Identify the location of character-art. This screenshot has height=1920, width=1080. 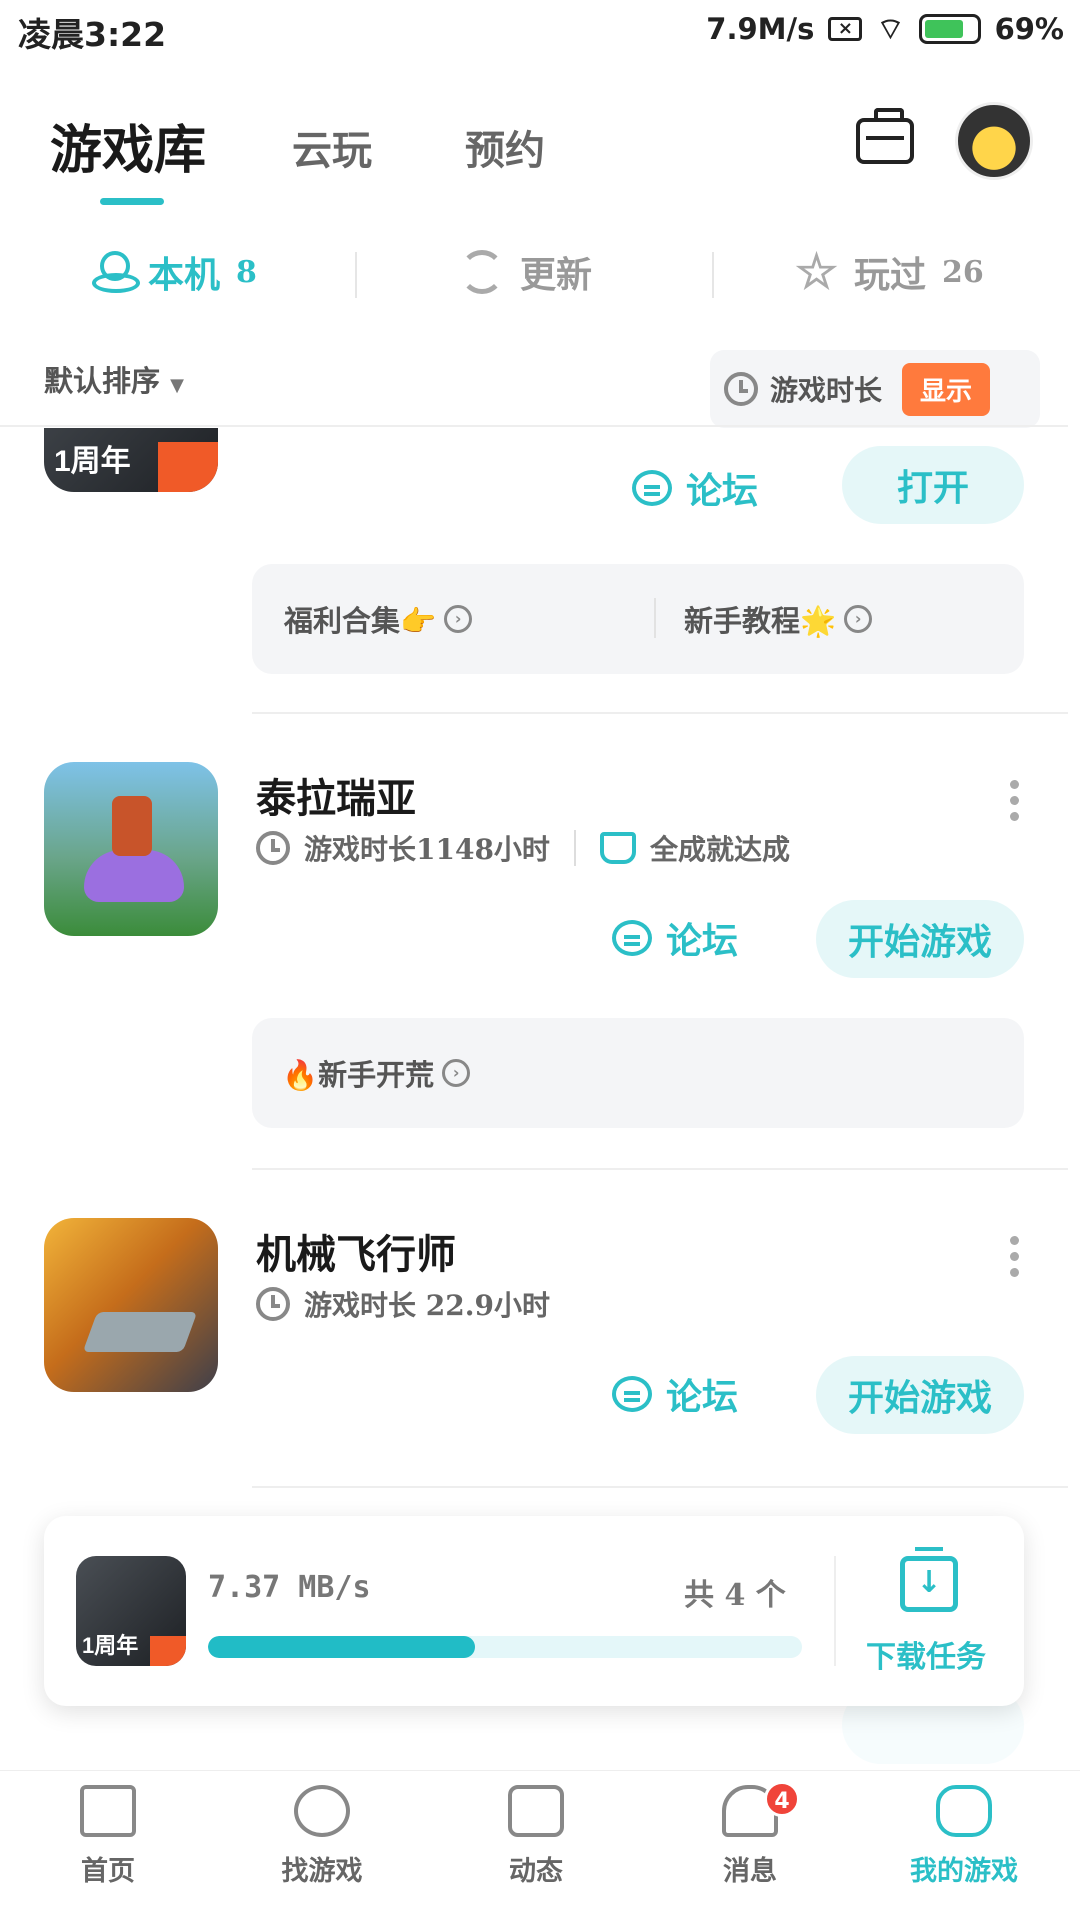
(132, 826).